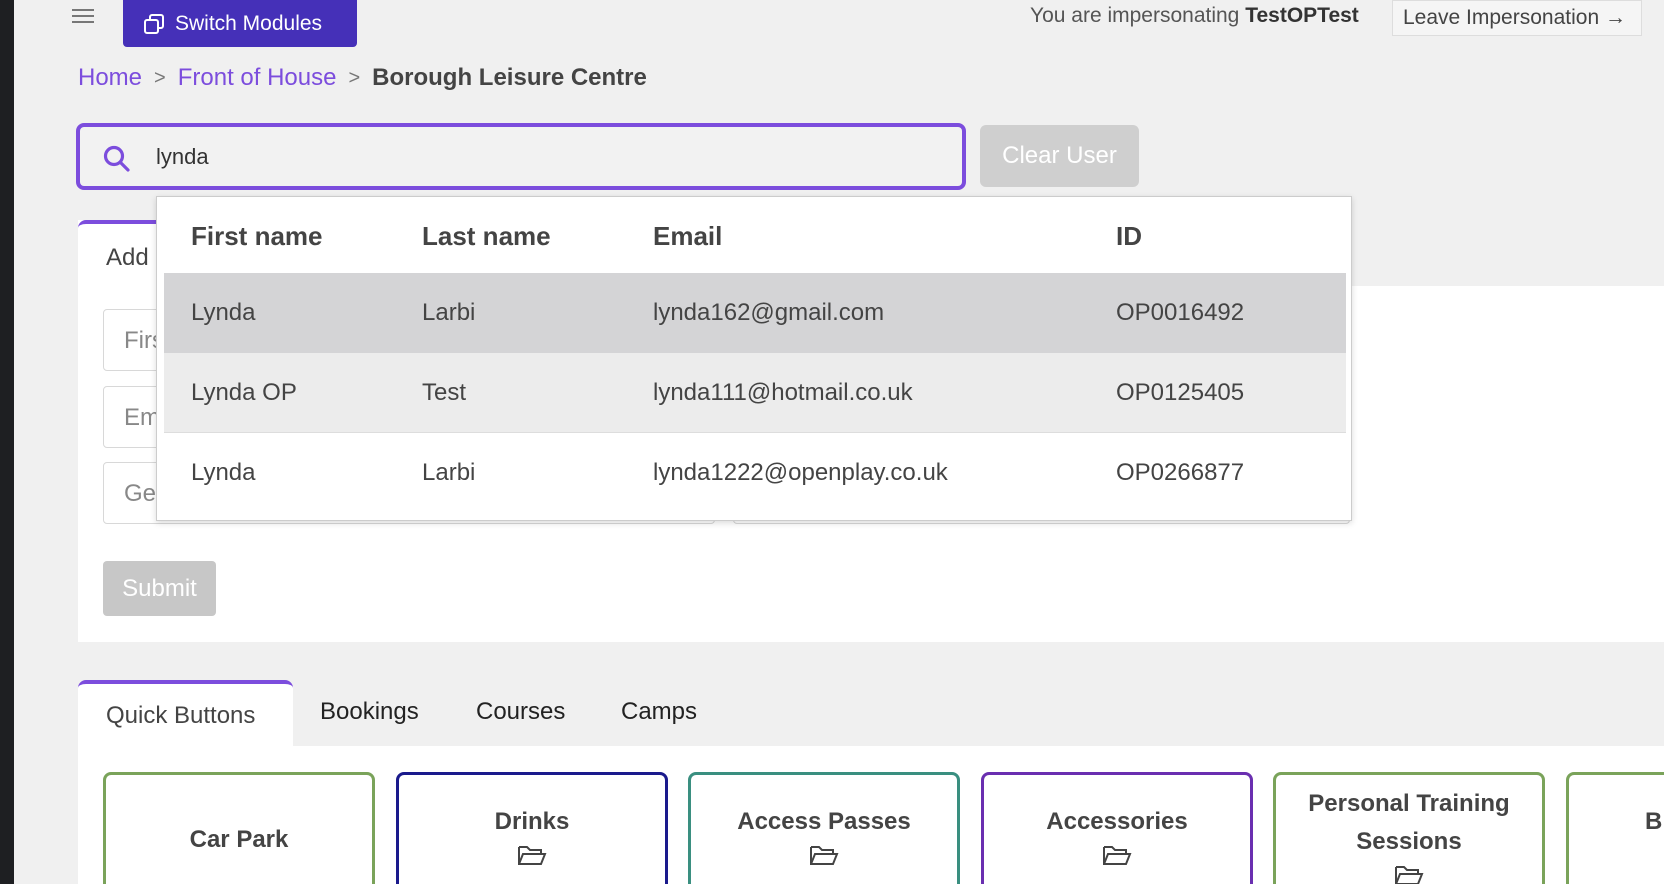 The width and height of the screenshot is (1664, 884). I want to click on result-row: Lynda Larbi lynda162@gmail.com OP0016492, so click(755, 313).